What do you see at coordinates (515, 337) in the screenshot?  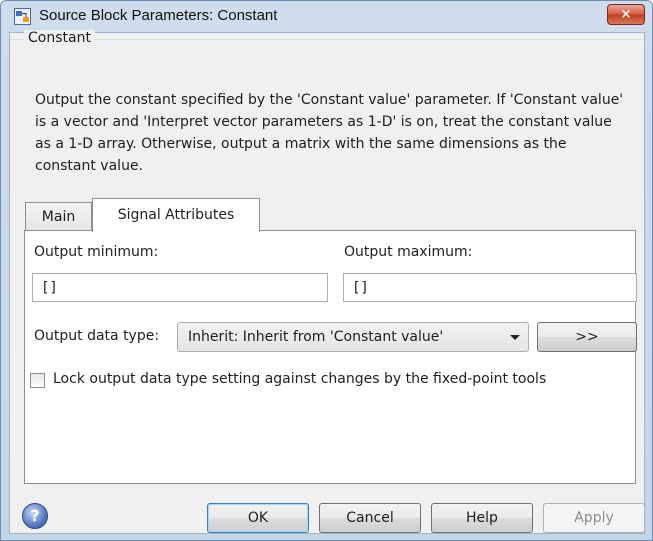 I see `chevron-down-icon` at bounding box center [515, 337].